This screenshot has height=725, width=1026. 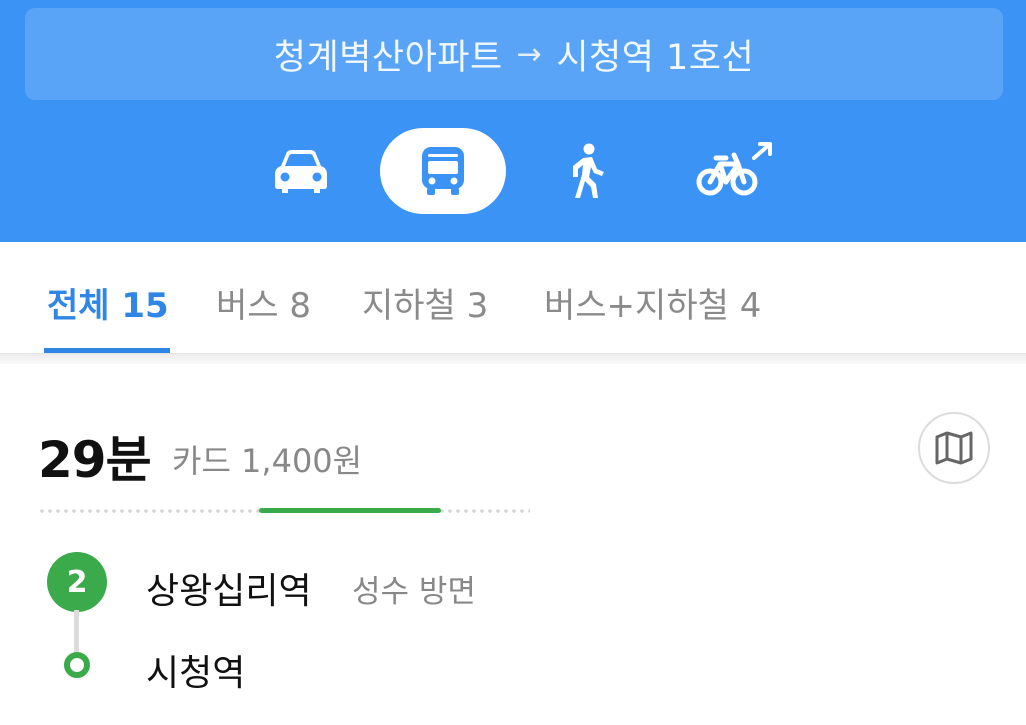 What do you see at coordinates (77, 665) in the screenshot?
I see `destination-dot` at bounding box center [77, 665].